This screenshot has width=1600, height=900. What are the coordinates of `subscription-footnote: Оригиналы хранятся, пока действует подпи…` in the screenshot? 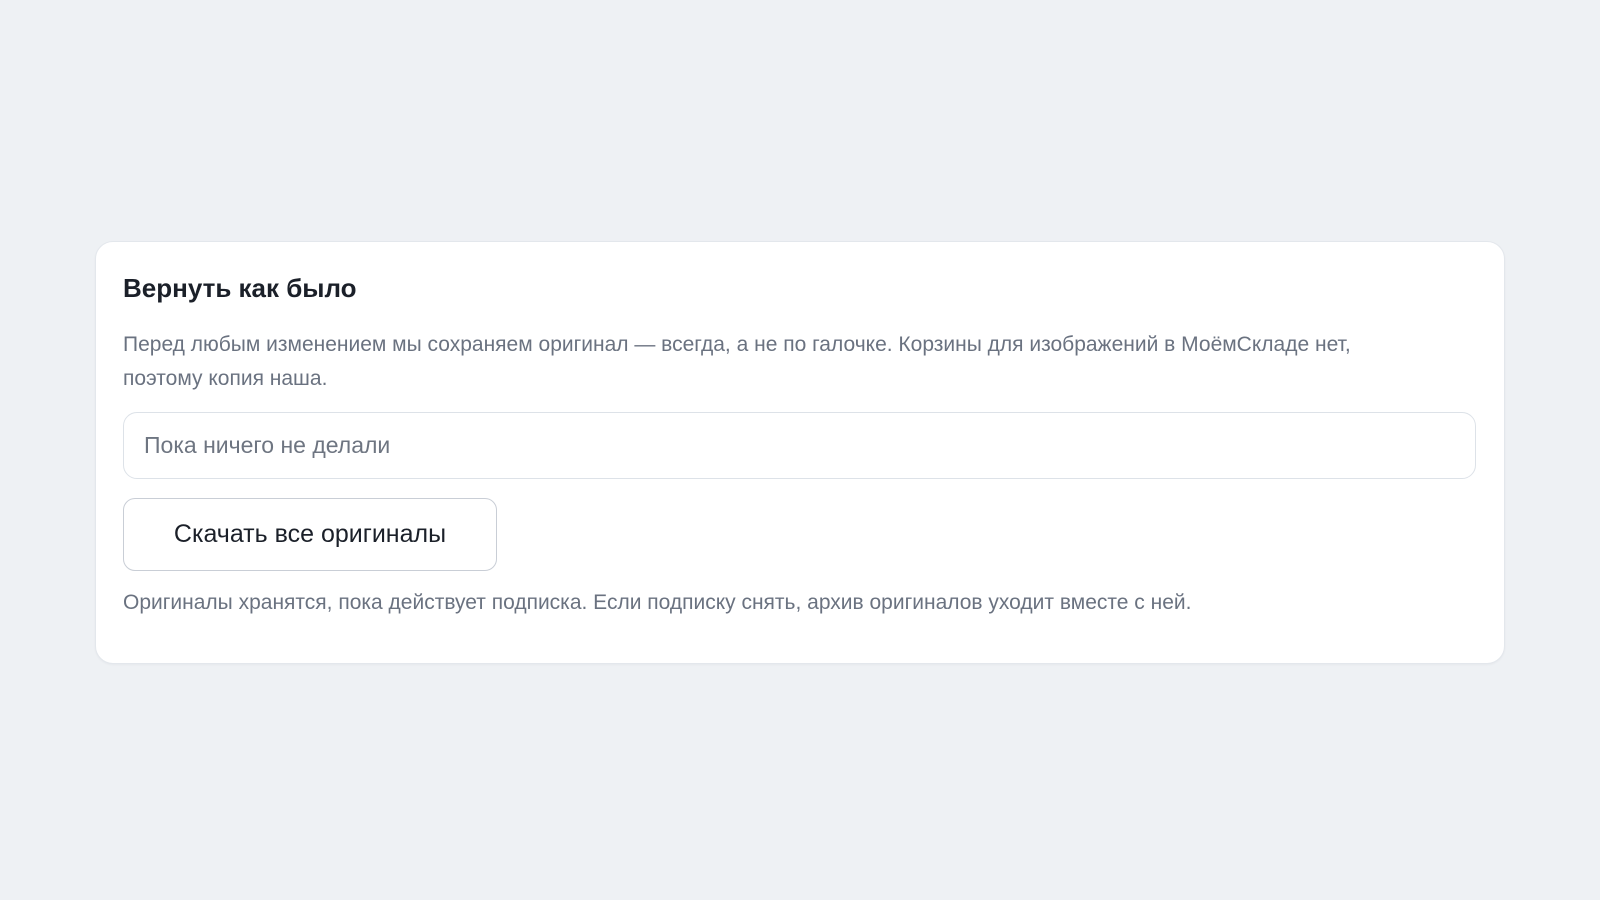 It's located at (657, 602).